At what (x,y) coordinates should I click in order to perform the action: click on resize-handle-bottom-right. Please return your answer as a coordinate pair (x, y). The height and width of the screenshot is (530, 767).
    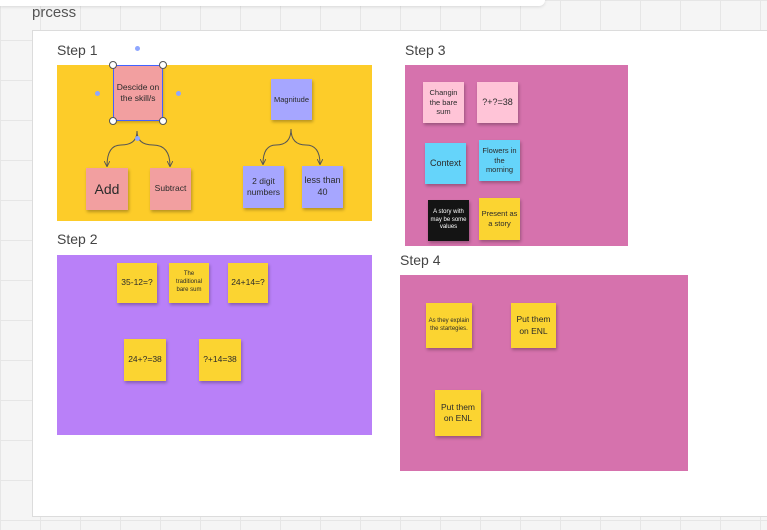
    Looking at the image, I should click on (163, 121).